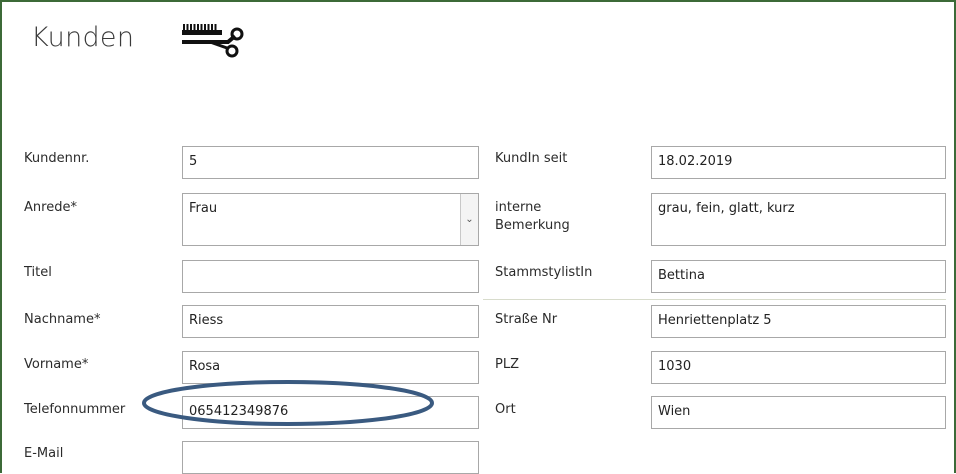  Describe the element at coordinates (505, 409) in the screenshot. I see `label-ort: Ort` at that location.